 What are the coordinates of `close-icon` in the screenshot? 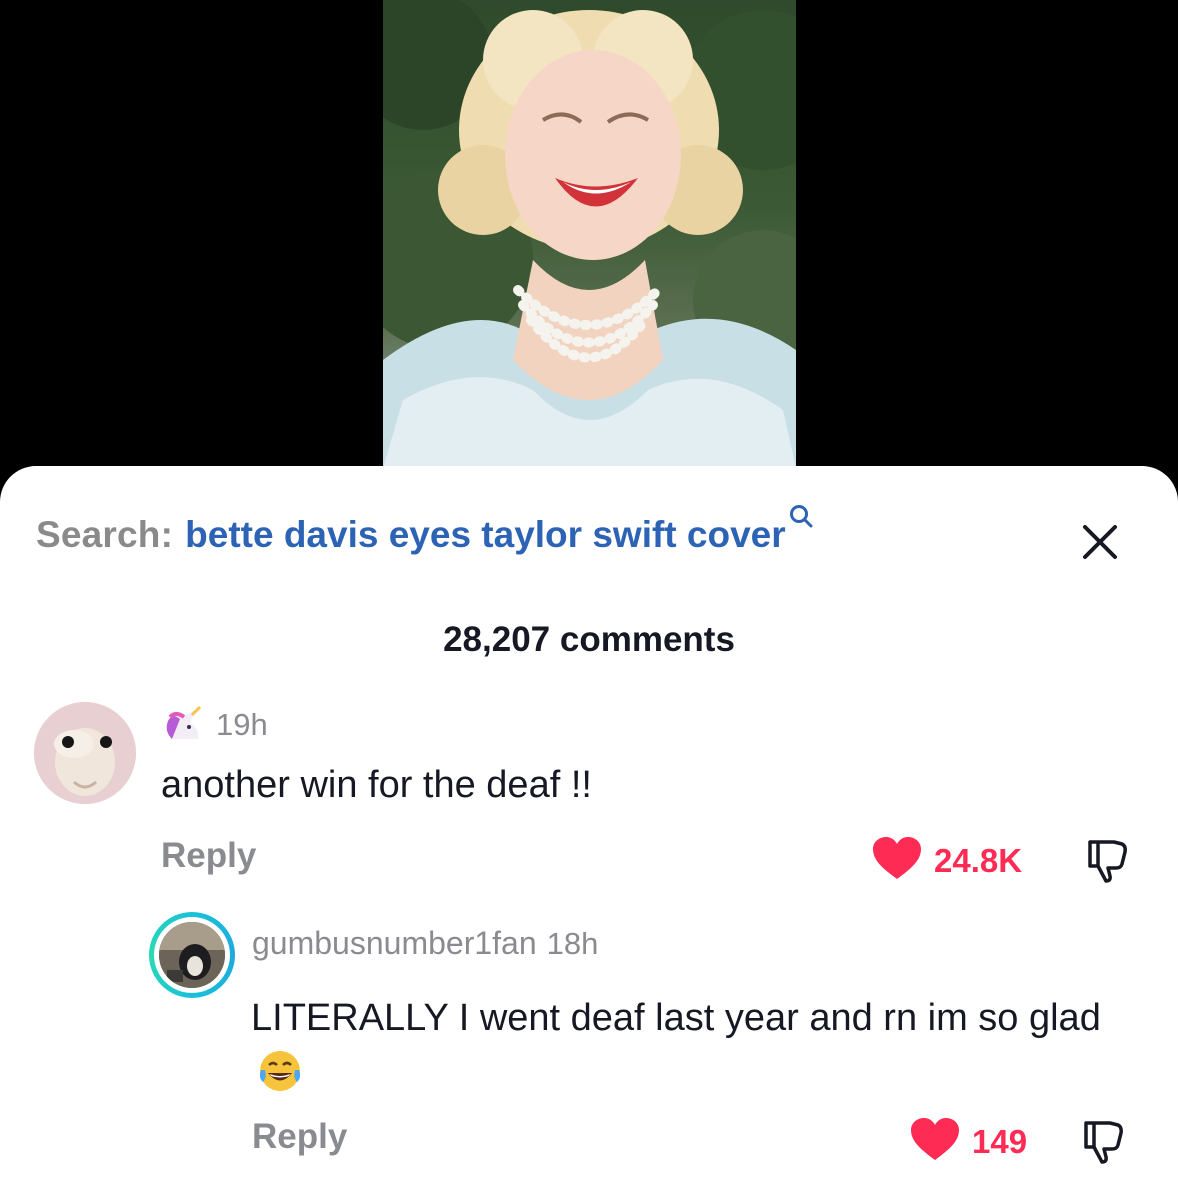 It's located at (1100, 542).